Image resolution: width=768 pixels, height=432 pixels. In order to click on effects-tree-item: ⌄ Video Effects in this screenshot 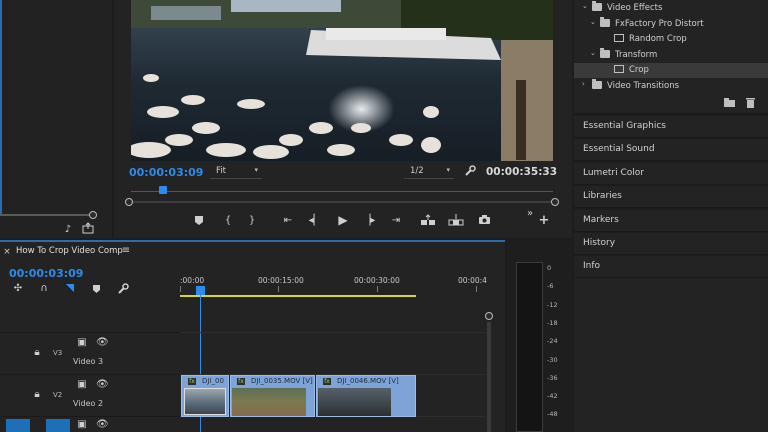, I will do `click(671, 8)`.